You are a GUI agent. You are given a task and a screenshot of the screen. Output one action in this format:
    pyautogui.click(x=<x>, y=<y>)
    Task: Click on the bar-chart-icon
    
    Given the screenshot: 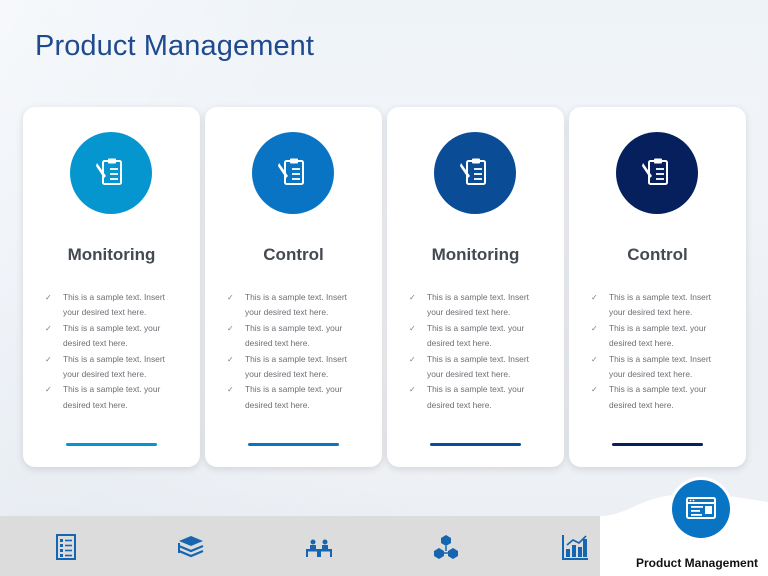 What is the action you would take?
    pyautogui.click(x=575, y=547)
    